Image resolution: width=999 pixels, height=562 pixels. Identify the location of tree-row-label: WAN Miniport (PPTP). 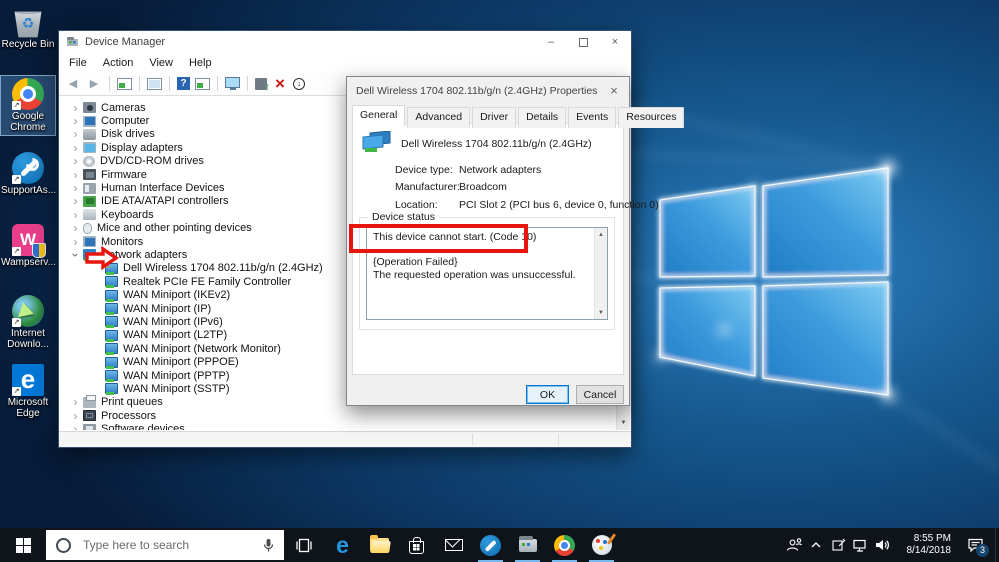
(176, 375).